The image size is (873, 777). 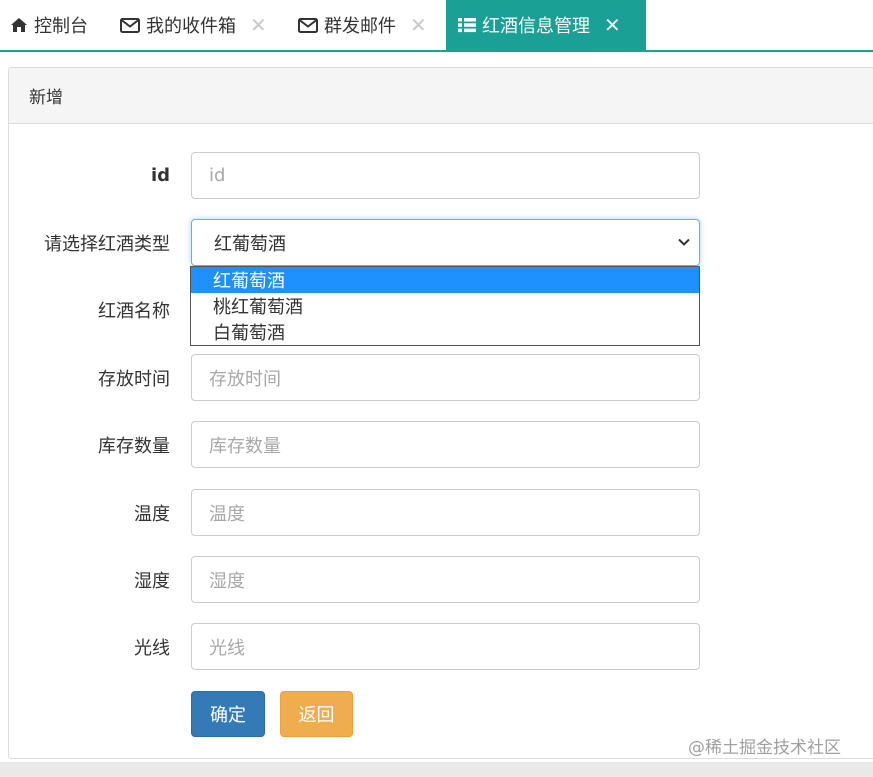 I want to click on list-icon, so click(x=467, y=25).